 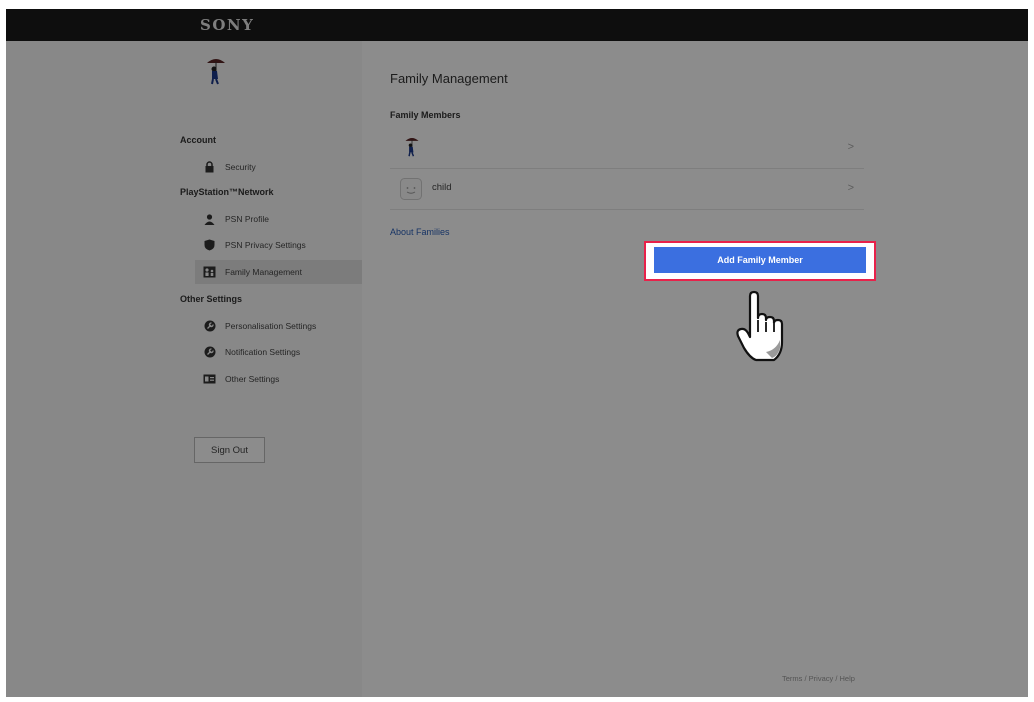 What do you see at coordinates (229, 450) in the screenshot?
I see `sign-out-button: Sign Out` at bounding box center [229, 450].